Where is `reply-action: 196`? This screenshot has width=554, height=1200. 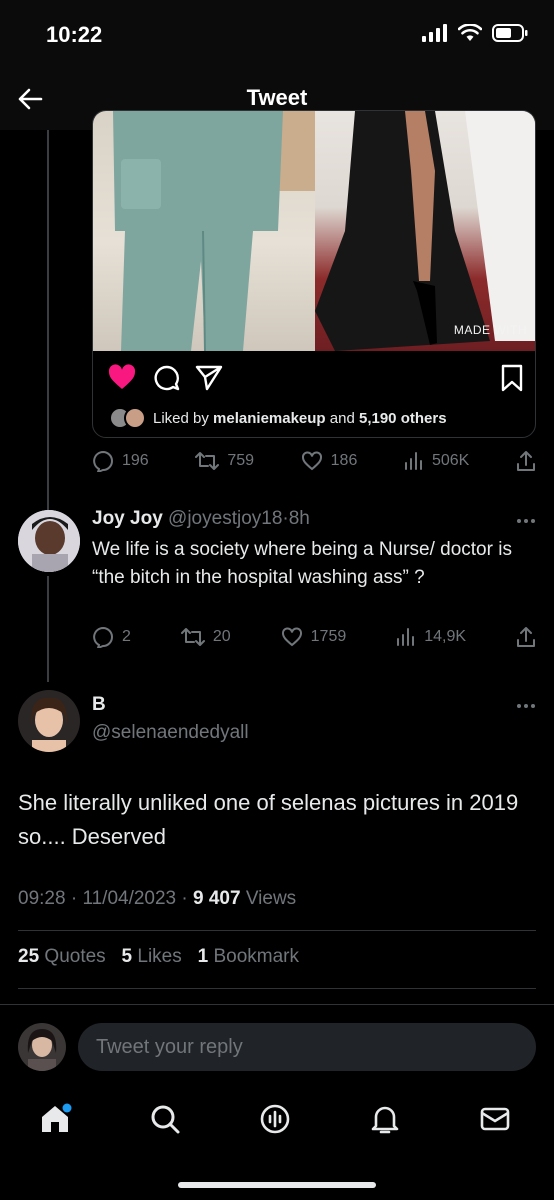 reply-action: 196 is located at coordinates (120, 461).